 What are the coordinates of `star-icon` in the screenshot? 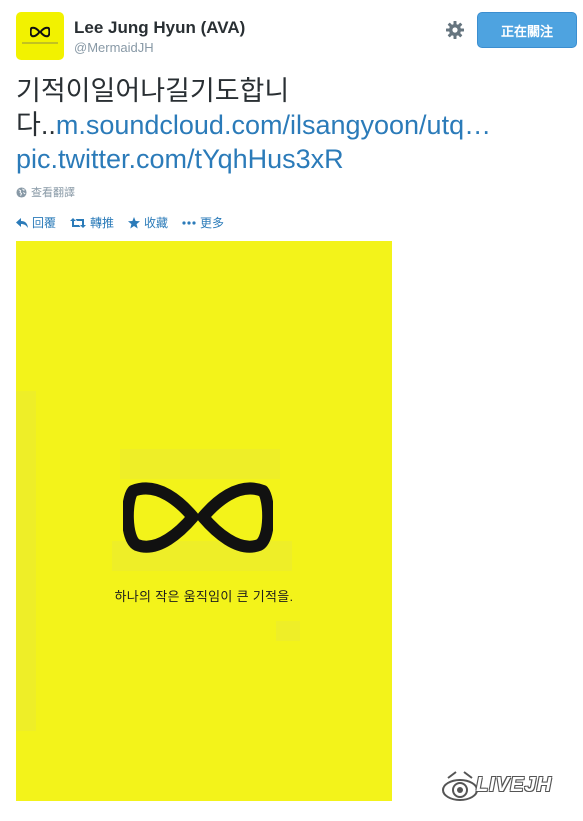 It's located at (134, 222).